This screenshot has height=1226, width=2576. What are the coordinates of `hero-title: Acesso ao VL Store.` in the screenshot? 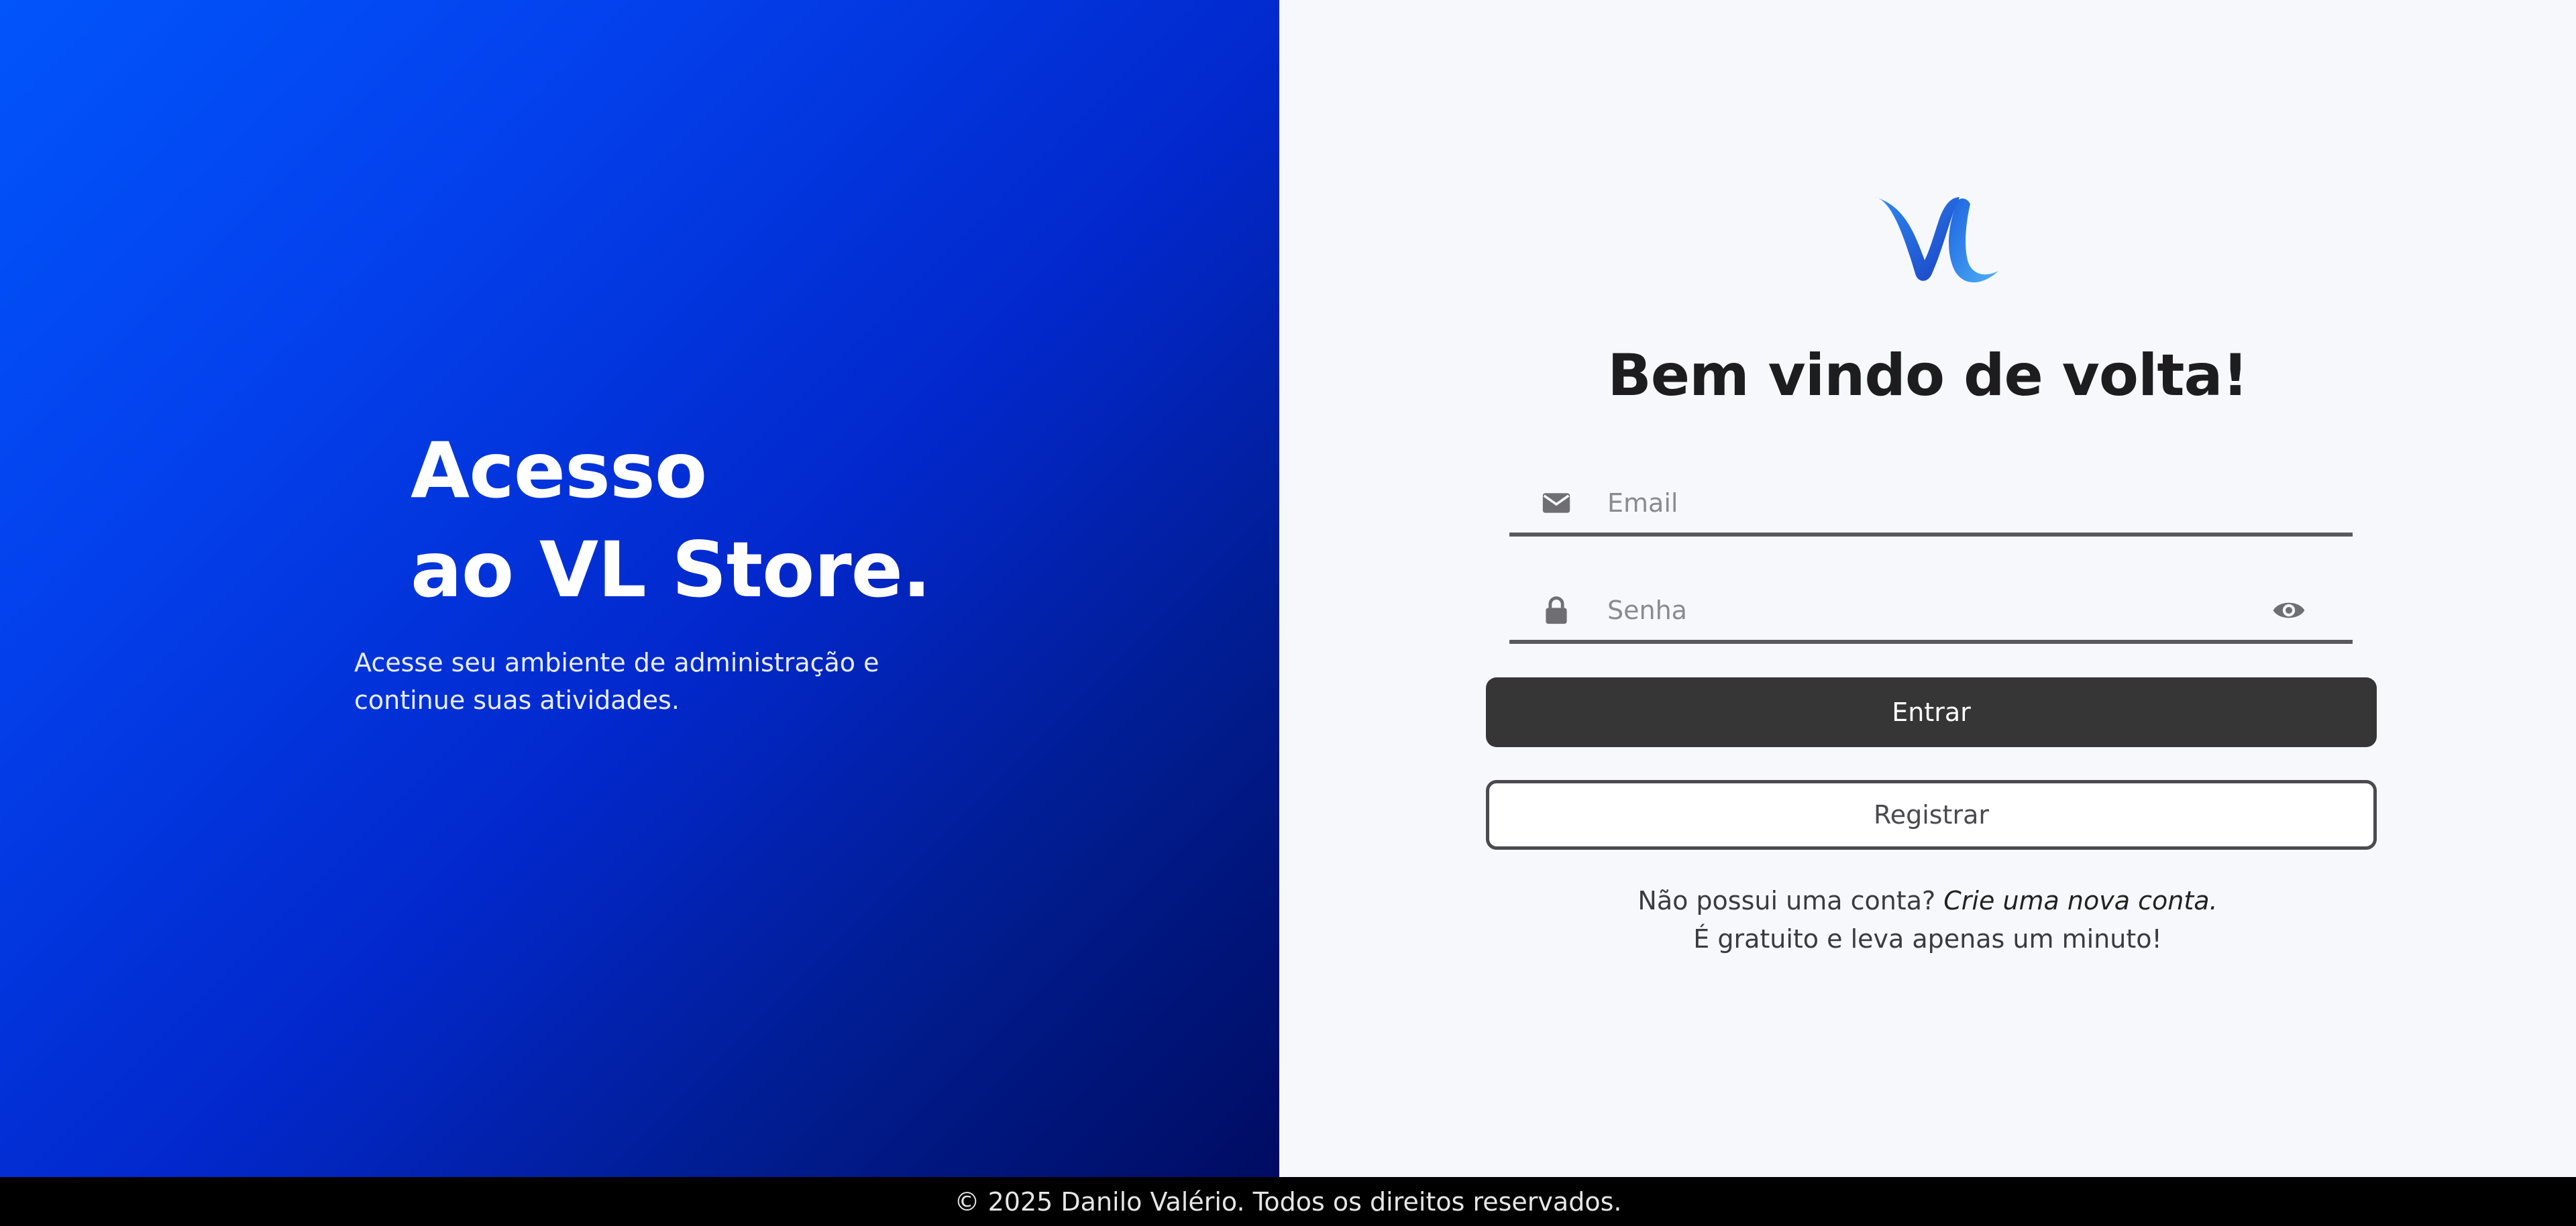 It's located at (671, 520).